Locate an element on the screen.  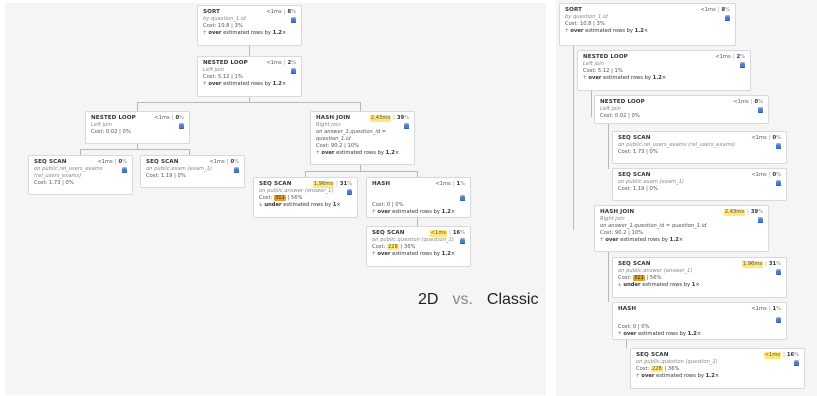
node-title: HASH is located at coordinates (381, 184).